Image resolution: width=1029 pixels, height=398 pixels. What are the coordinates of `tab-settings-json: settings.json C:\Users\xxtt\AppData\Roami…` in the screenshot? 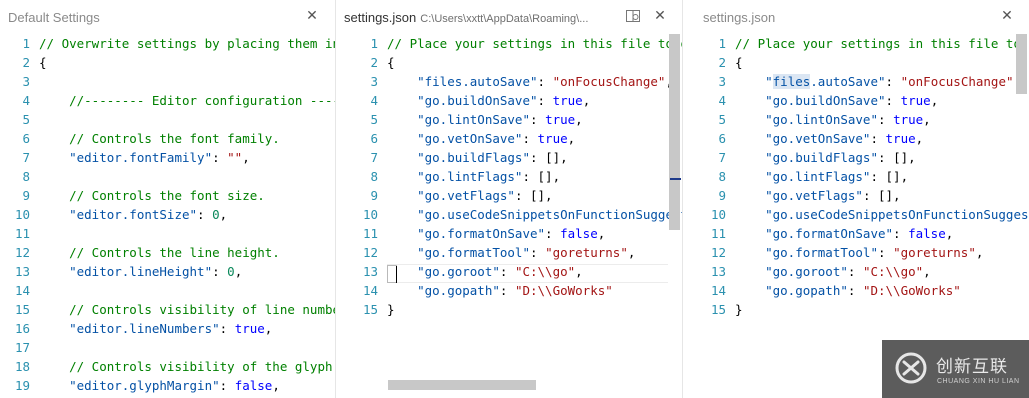 It's located at (509, 17).